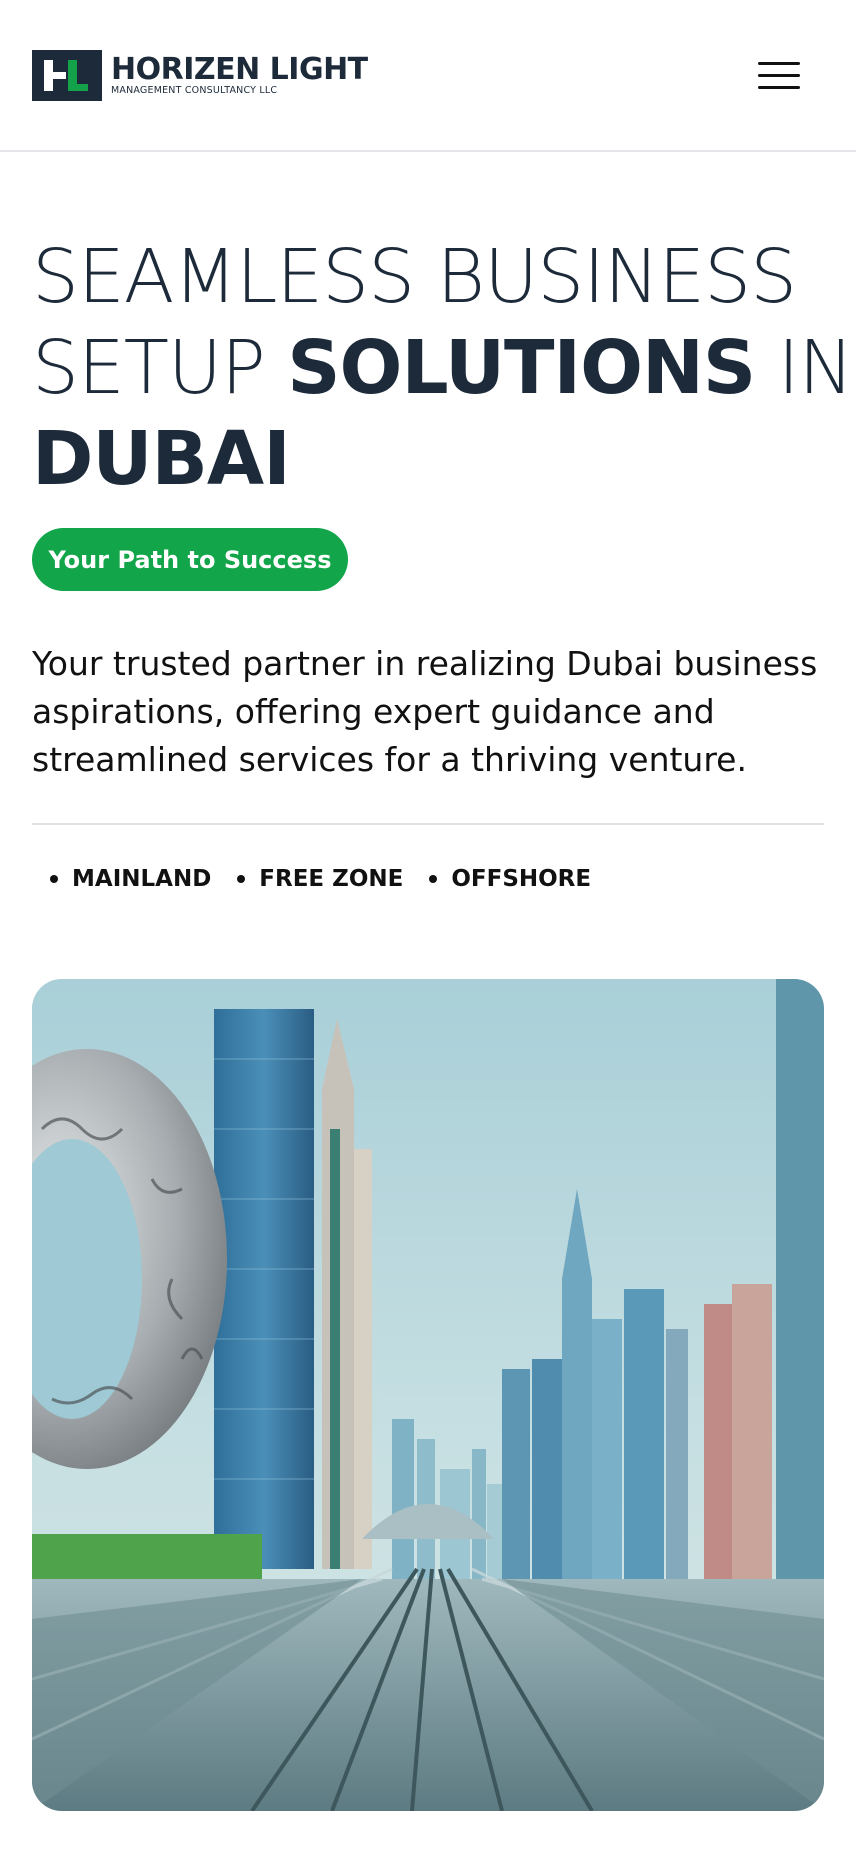 The image size is (856, 1852). What do you see at coordinates (160, 368) in the screenshot?
I see `hero-headline-setup: SETUP` at bounding box center [160, 368].